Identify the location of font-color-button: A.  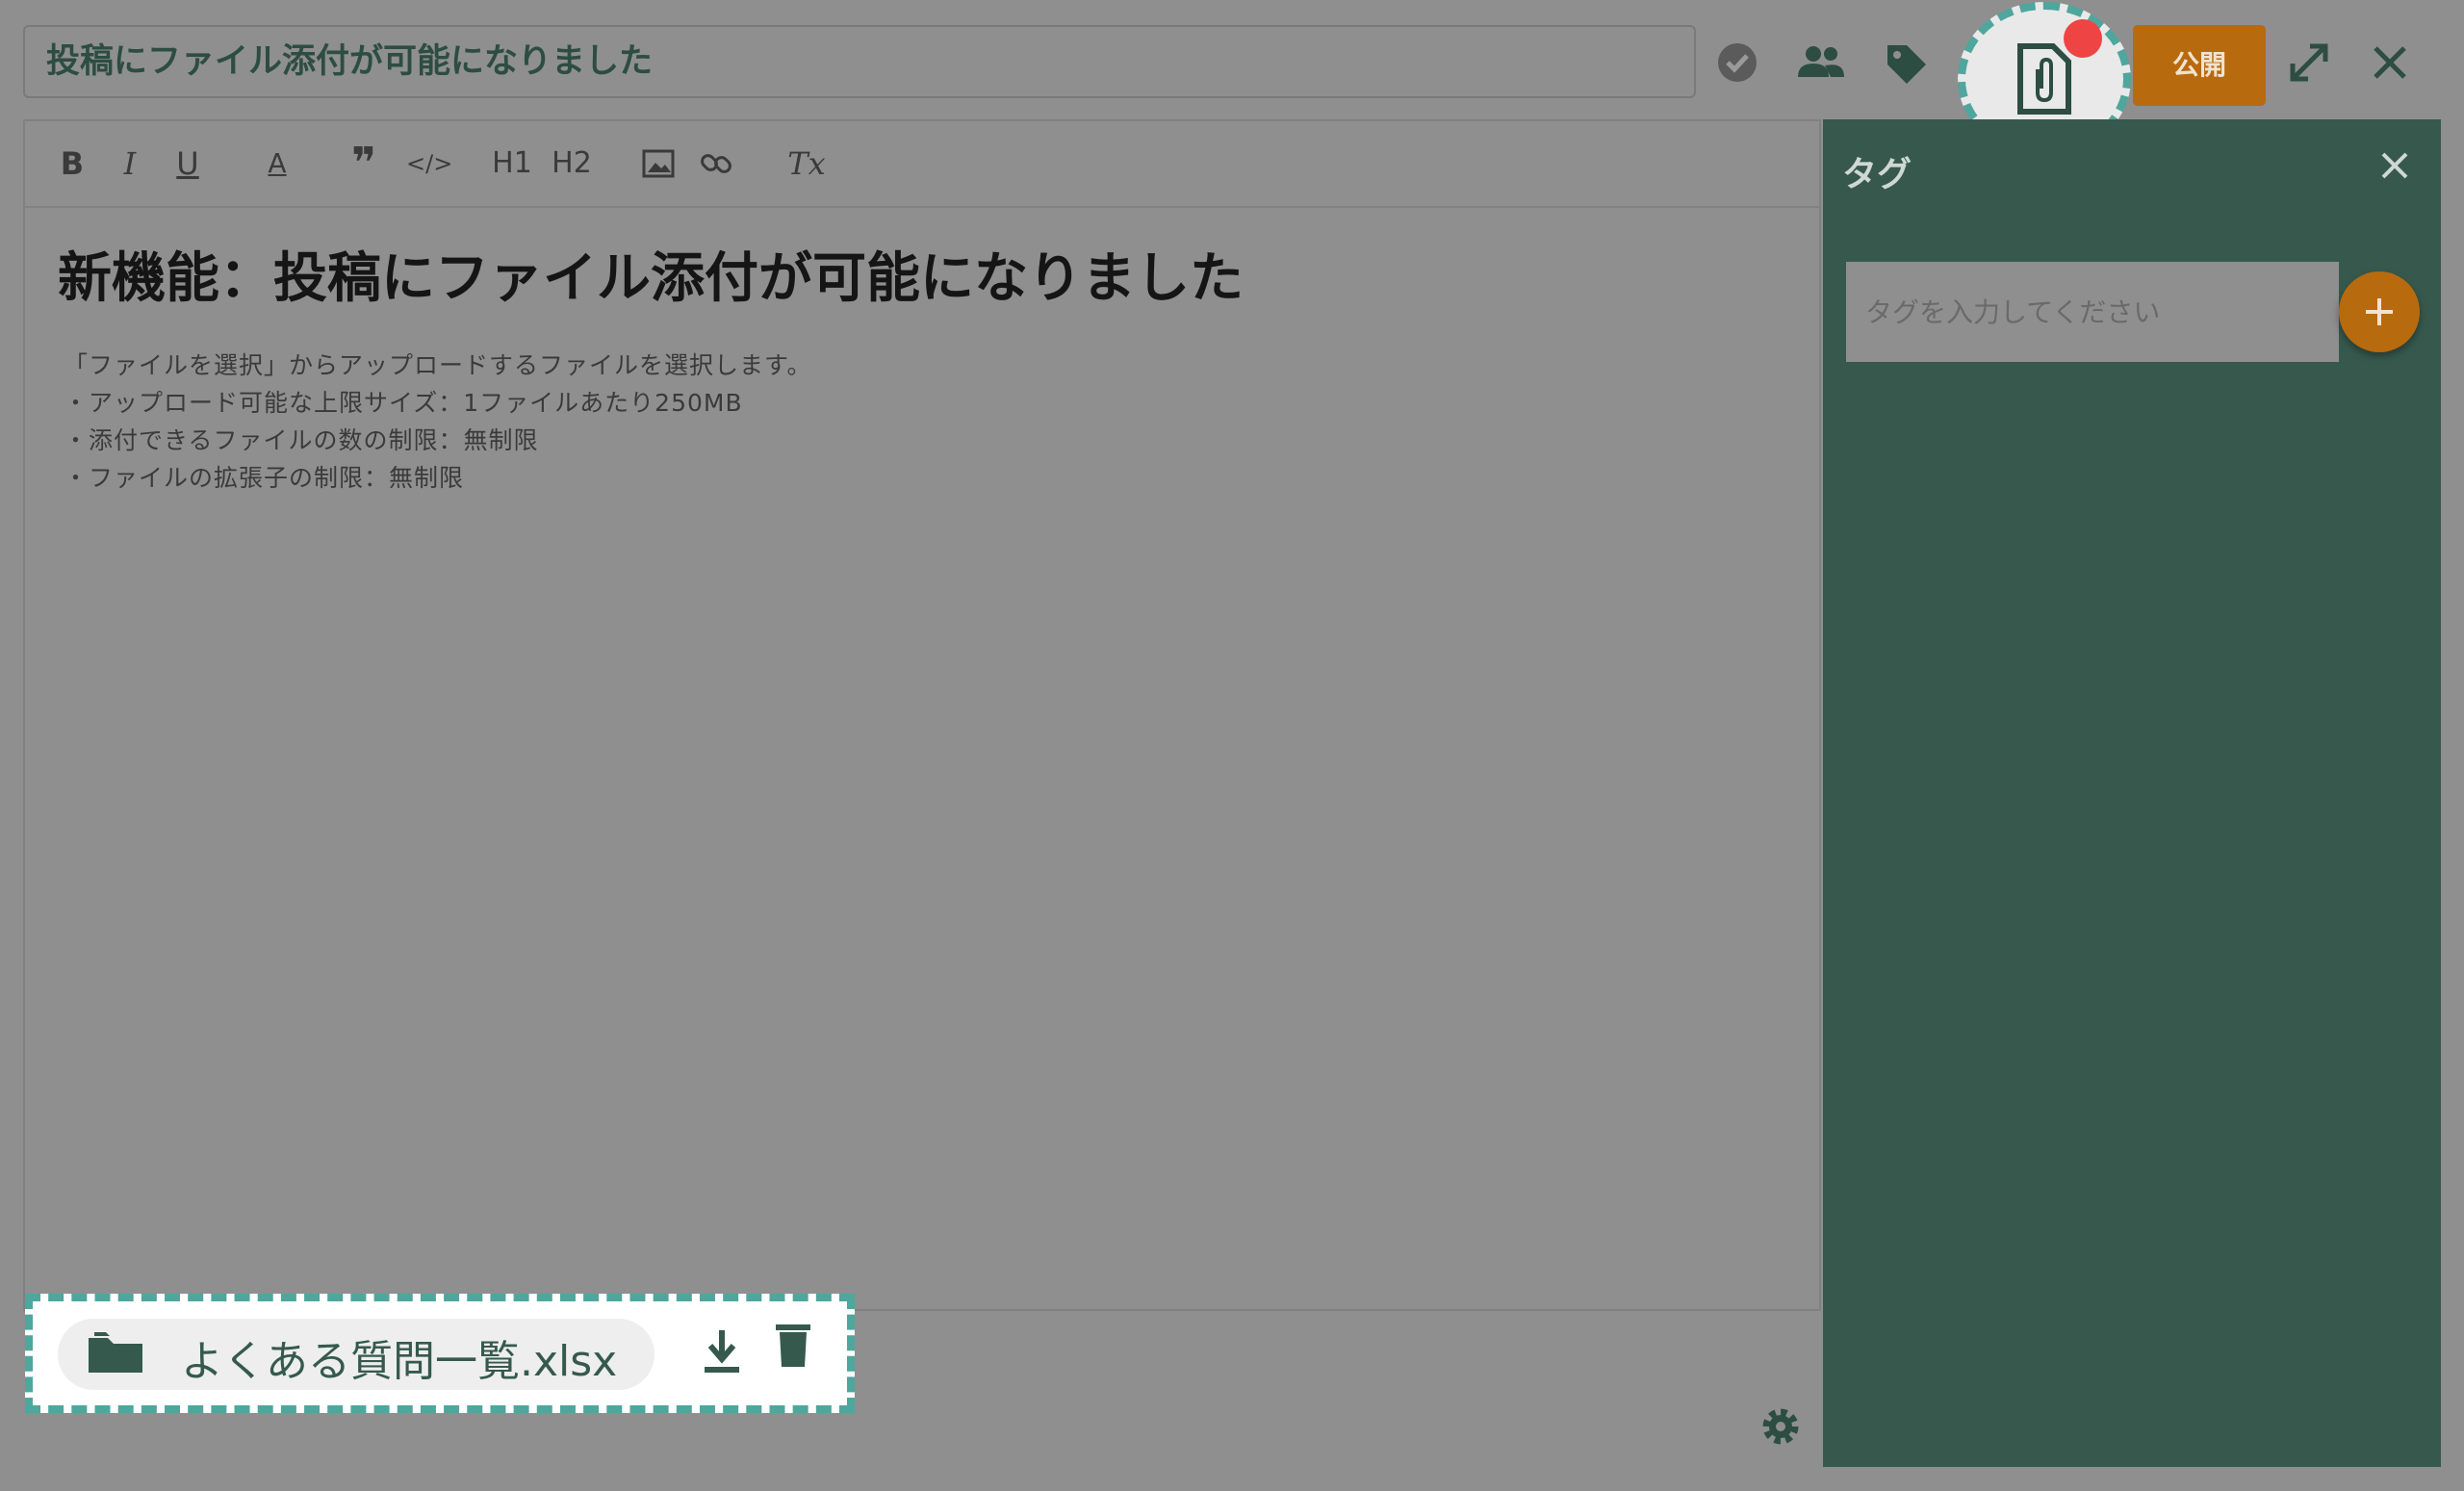
(277, 163).